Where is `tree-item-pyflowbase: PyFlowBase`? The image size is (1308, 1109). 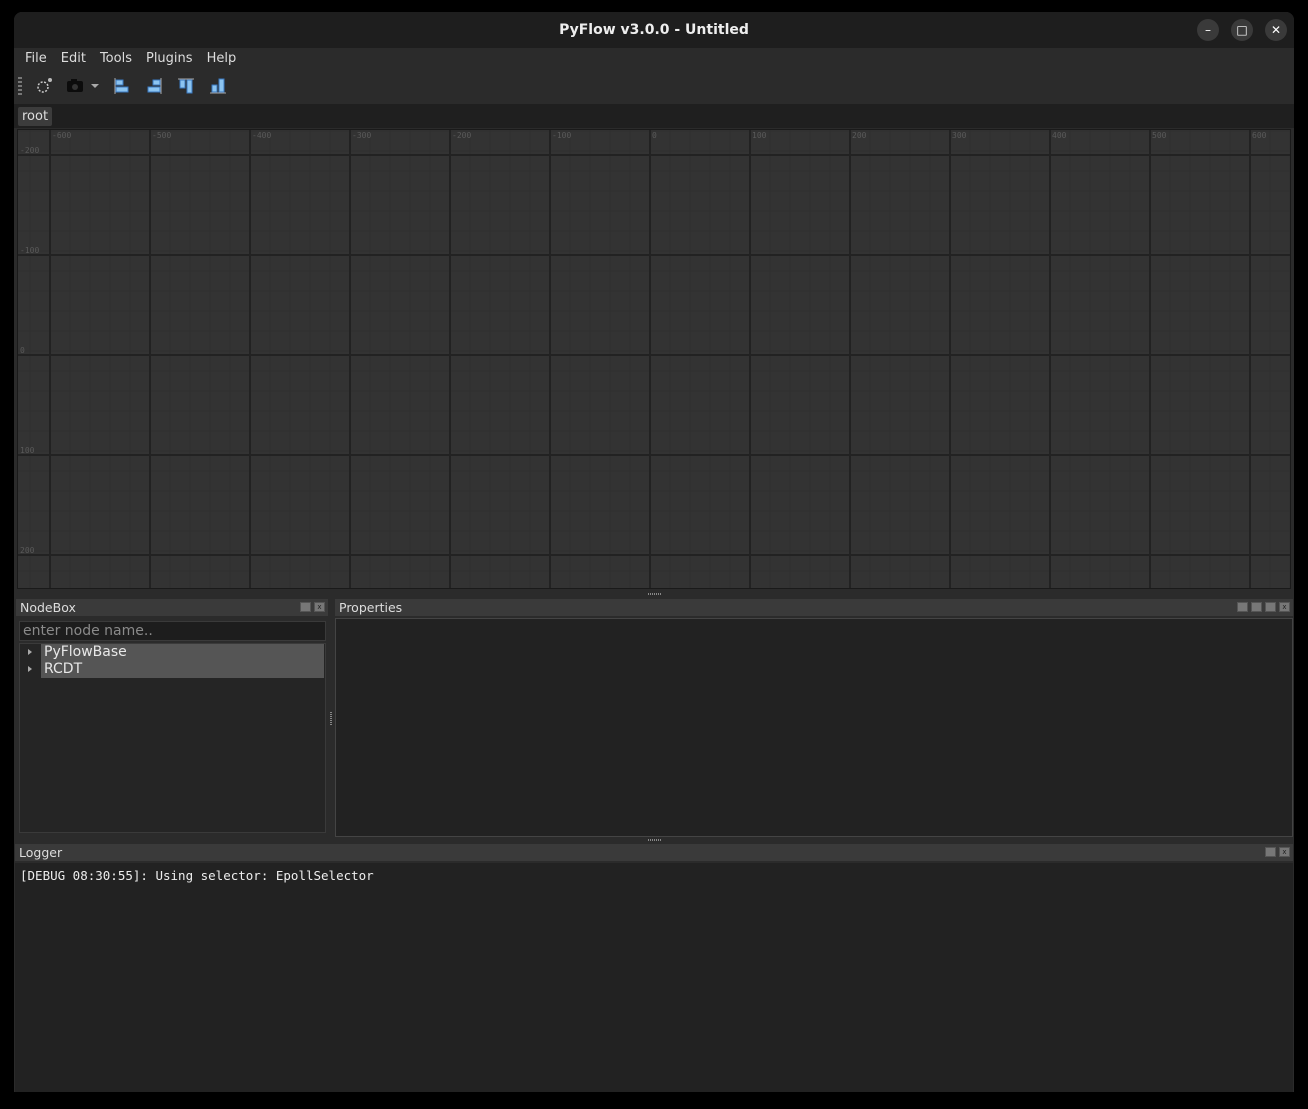
tree-item-pyflowbase: PyFlowBase is located at coordinates (176, 652).